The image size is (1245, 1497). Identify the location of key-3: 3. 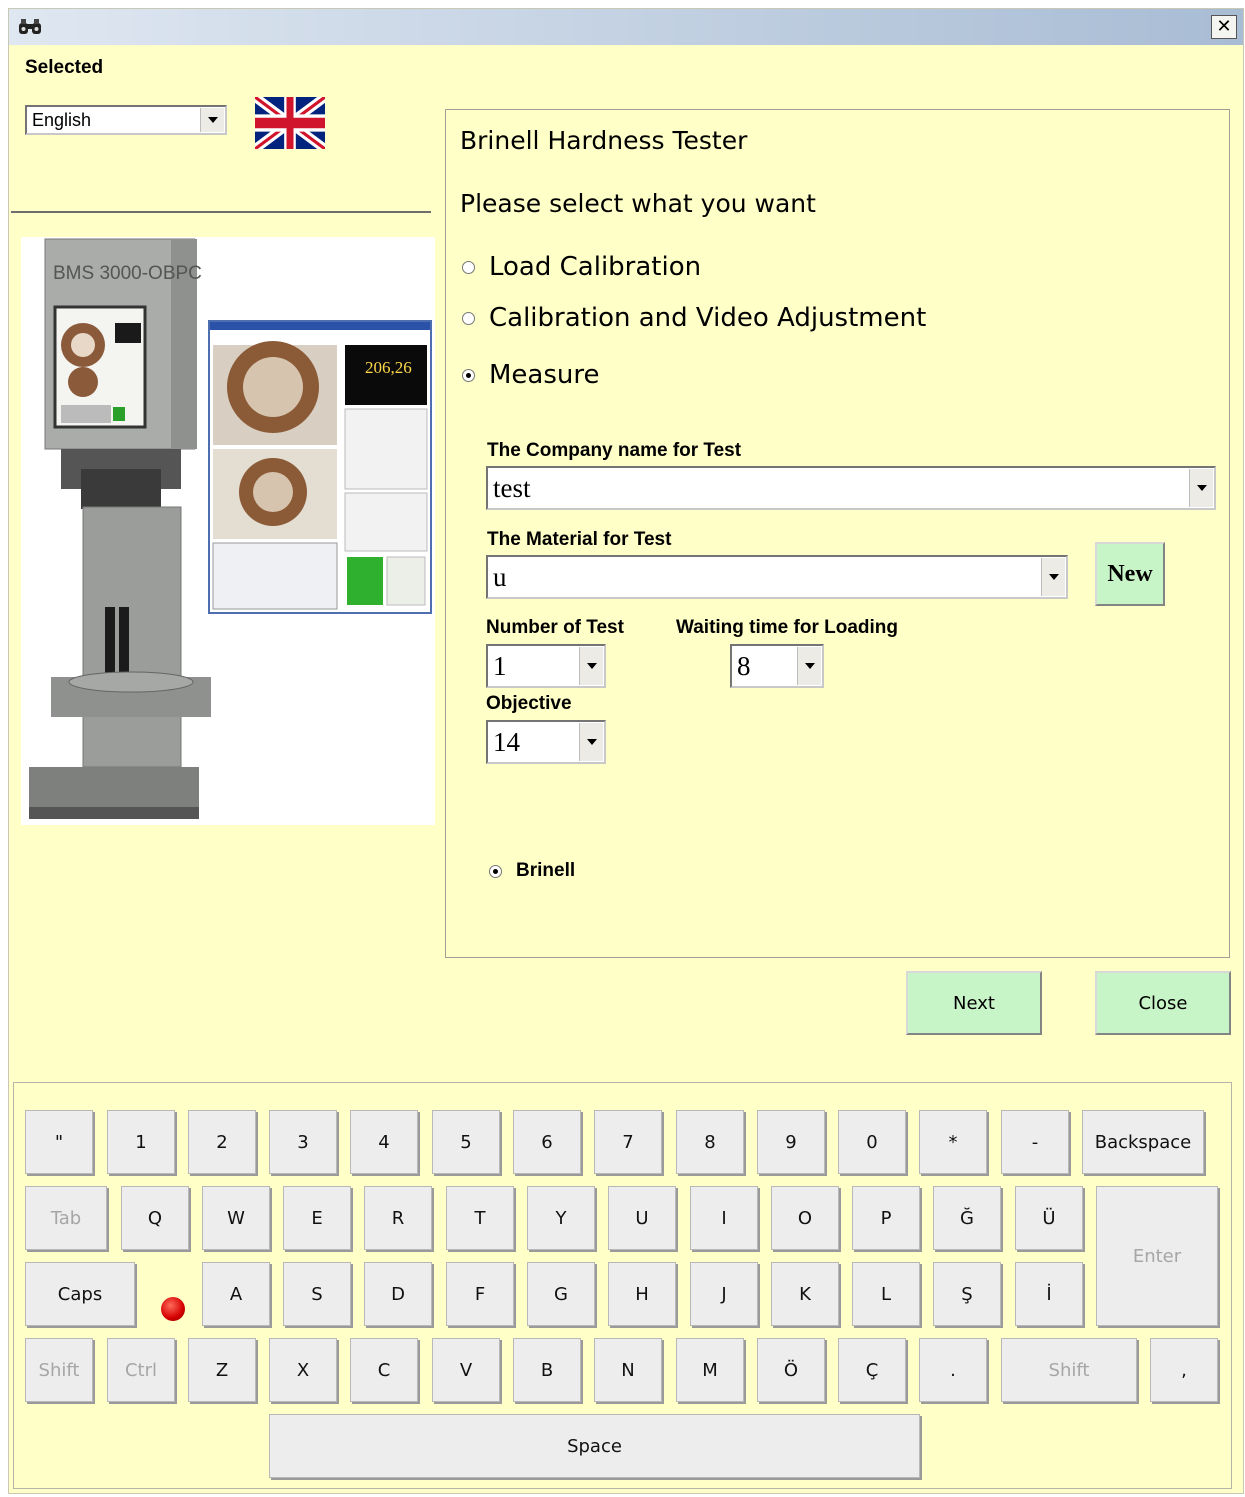
(303, 1142).